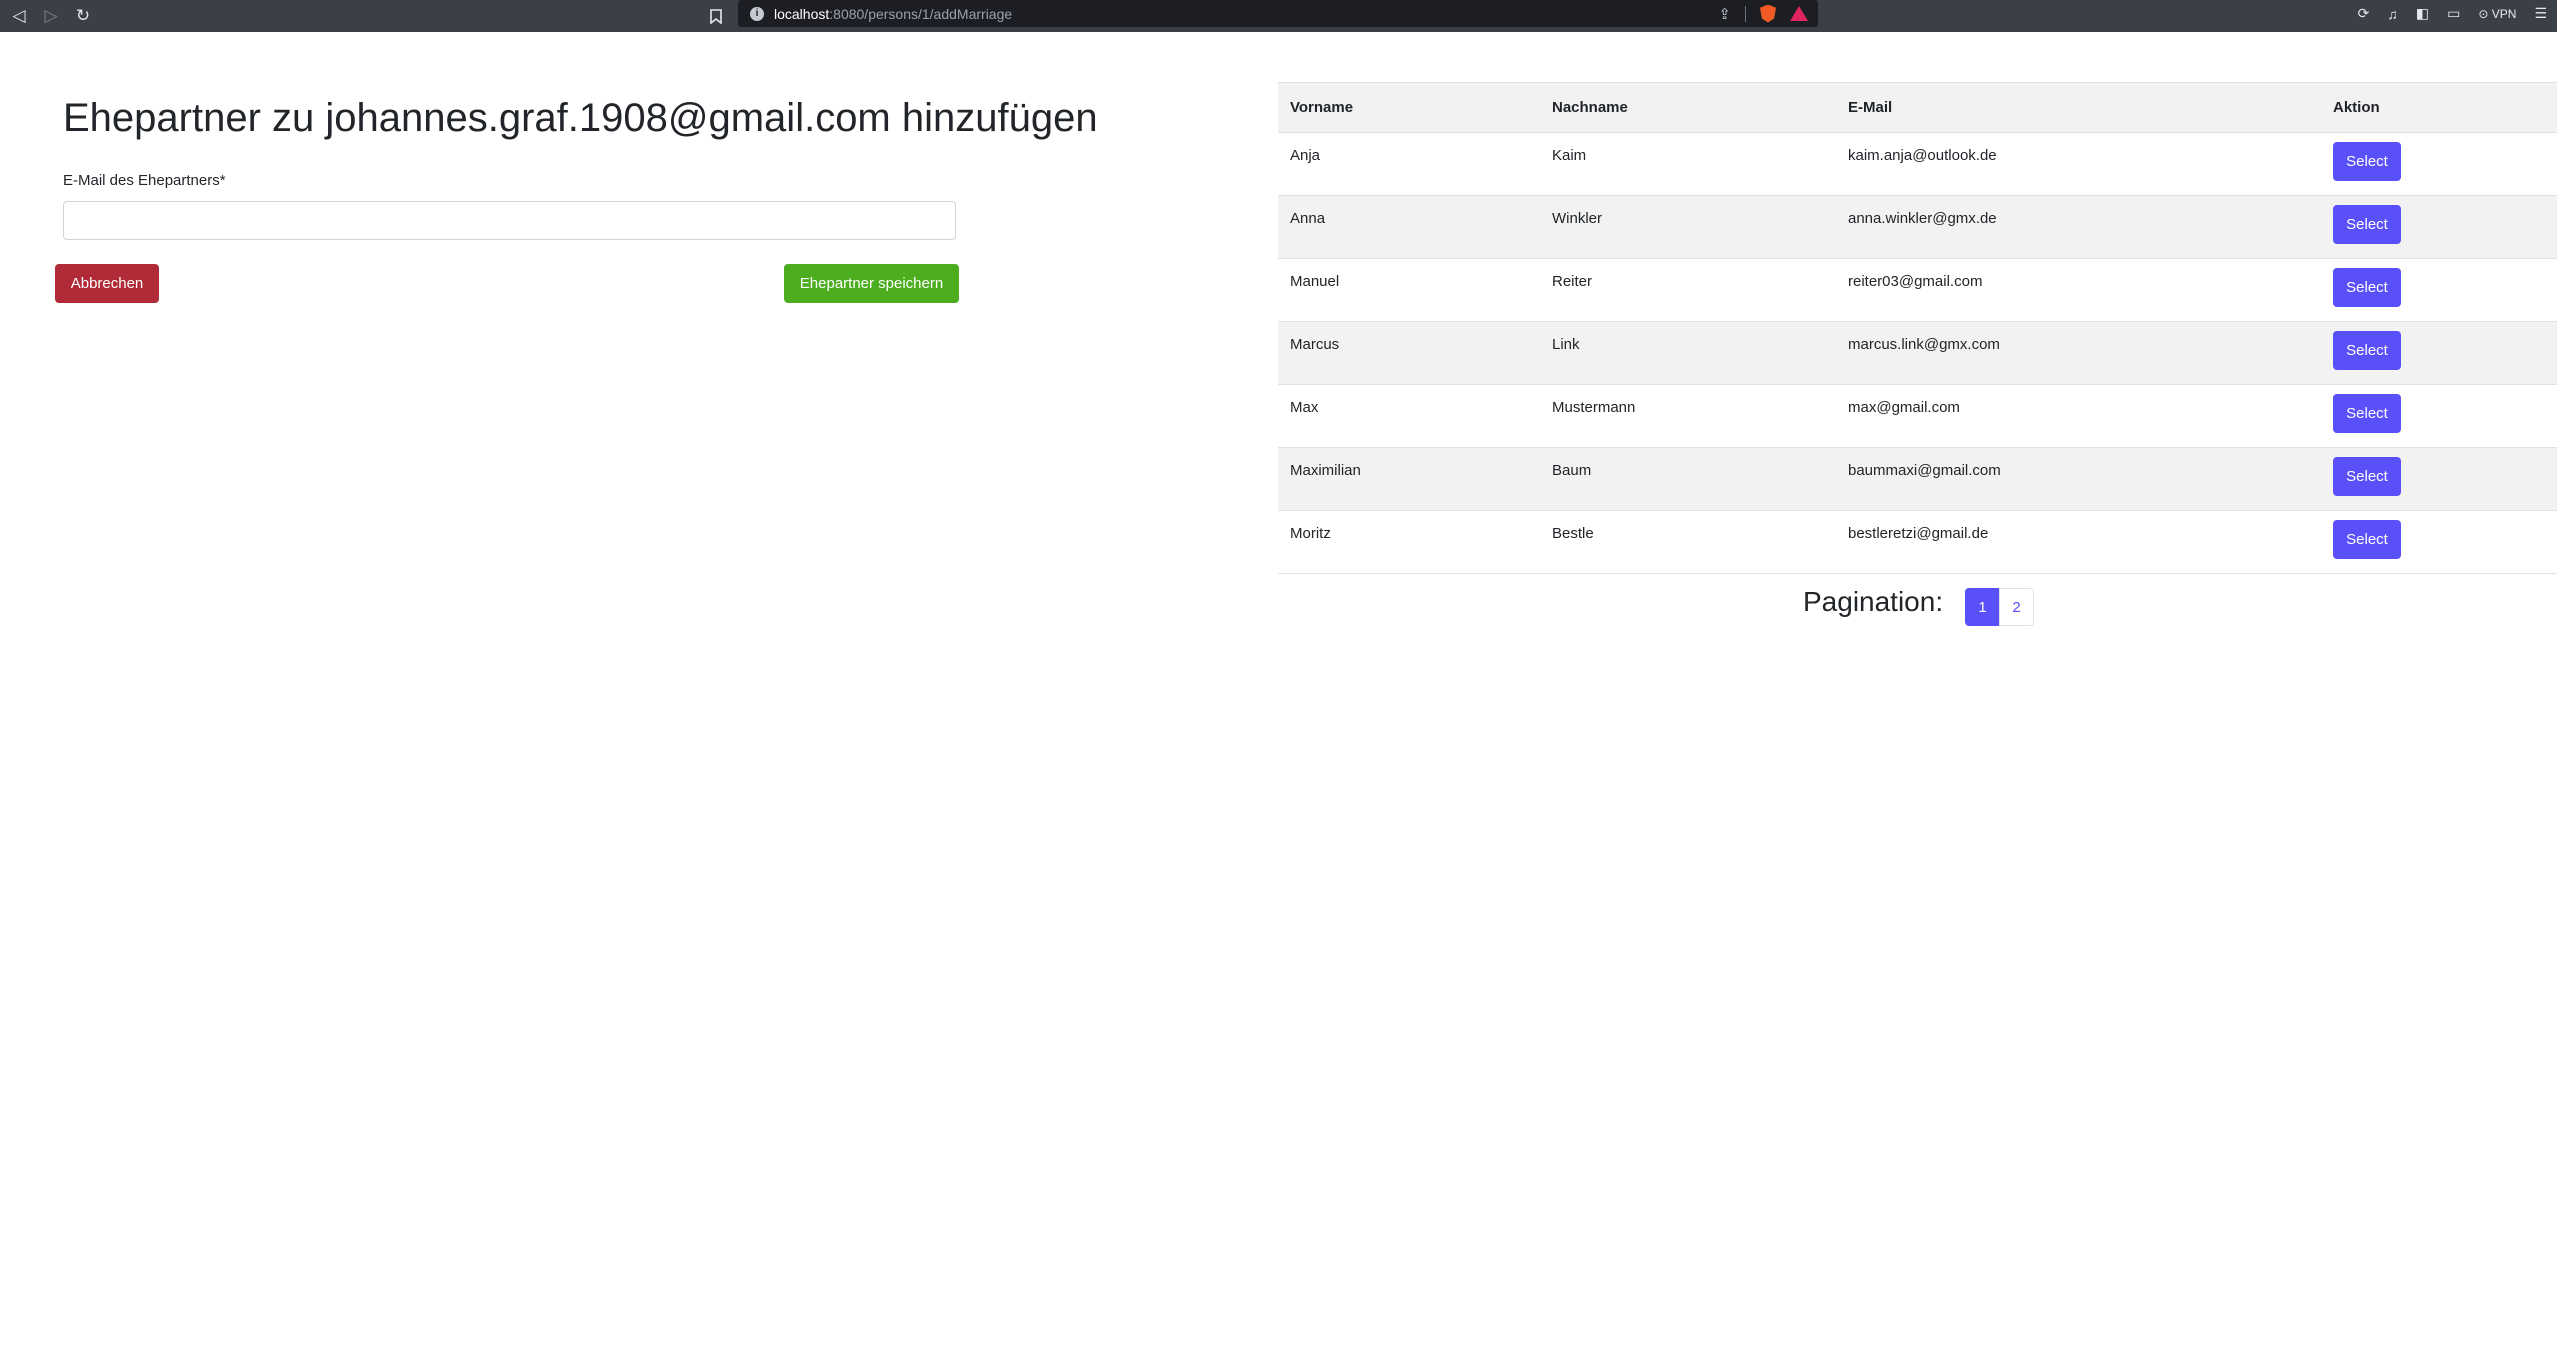 This screenshot has width=2557, height=1354. Describe the element at coordinates (1745, 13) in the screenshot. I see `address-bar-divider` at that location.